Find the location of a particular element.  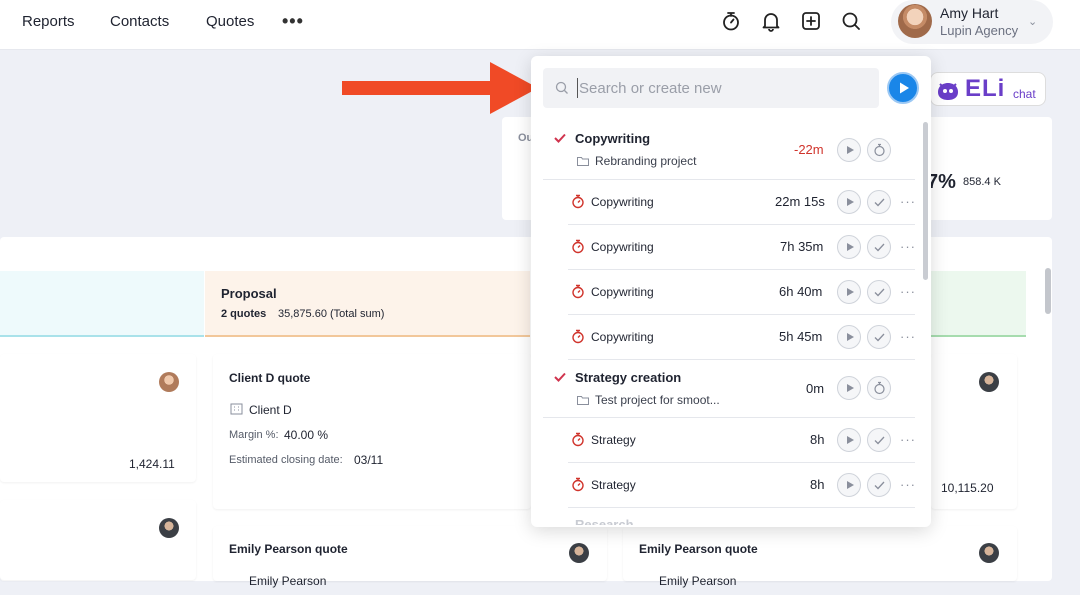

closing-date-label: Estimated closing date: is located at coordinates (286, 460).